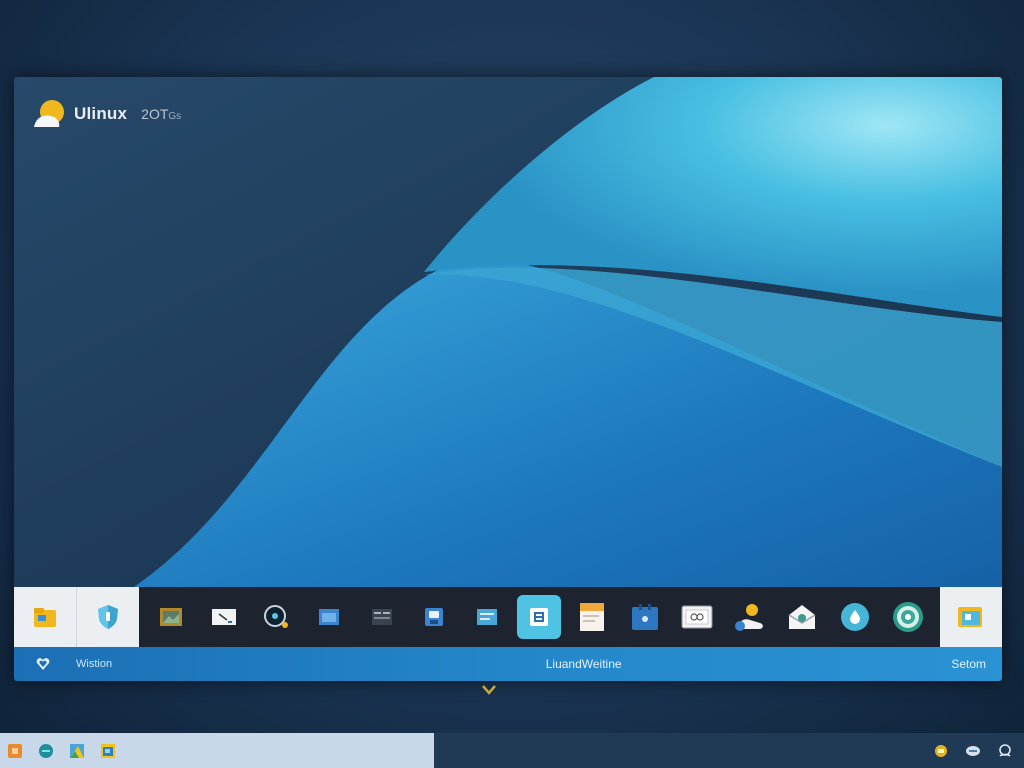  Describe the element at coordinates (508, 664) in the screenshot. I see `status-bar: Wistion LiuandWeitine Setom` at that location.